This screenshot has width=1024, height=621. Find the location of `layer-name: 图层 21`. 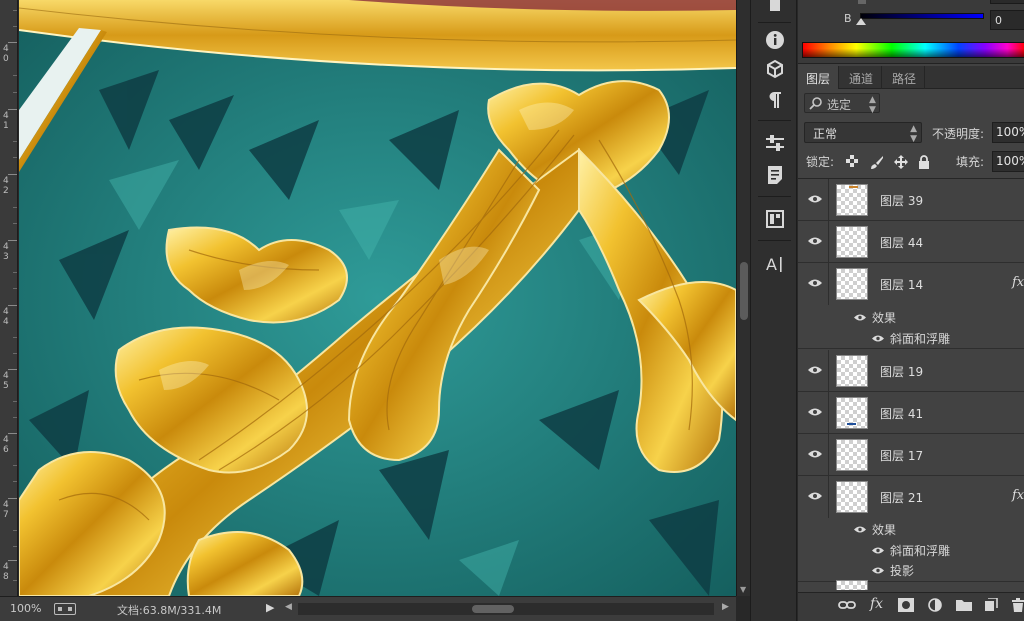

layer-name: 图层 21 is located at coordinates (902, 498).